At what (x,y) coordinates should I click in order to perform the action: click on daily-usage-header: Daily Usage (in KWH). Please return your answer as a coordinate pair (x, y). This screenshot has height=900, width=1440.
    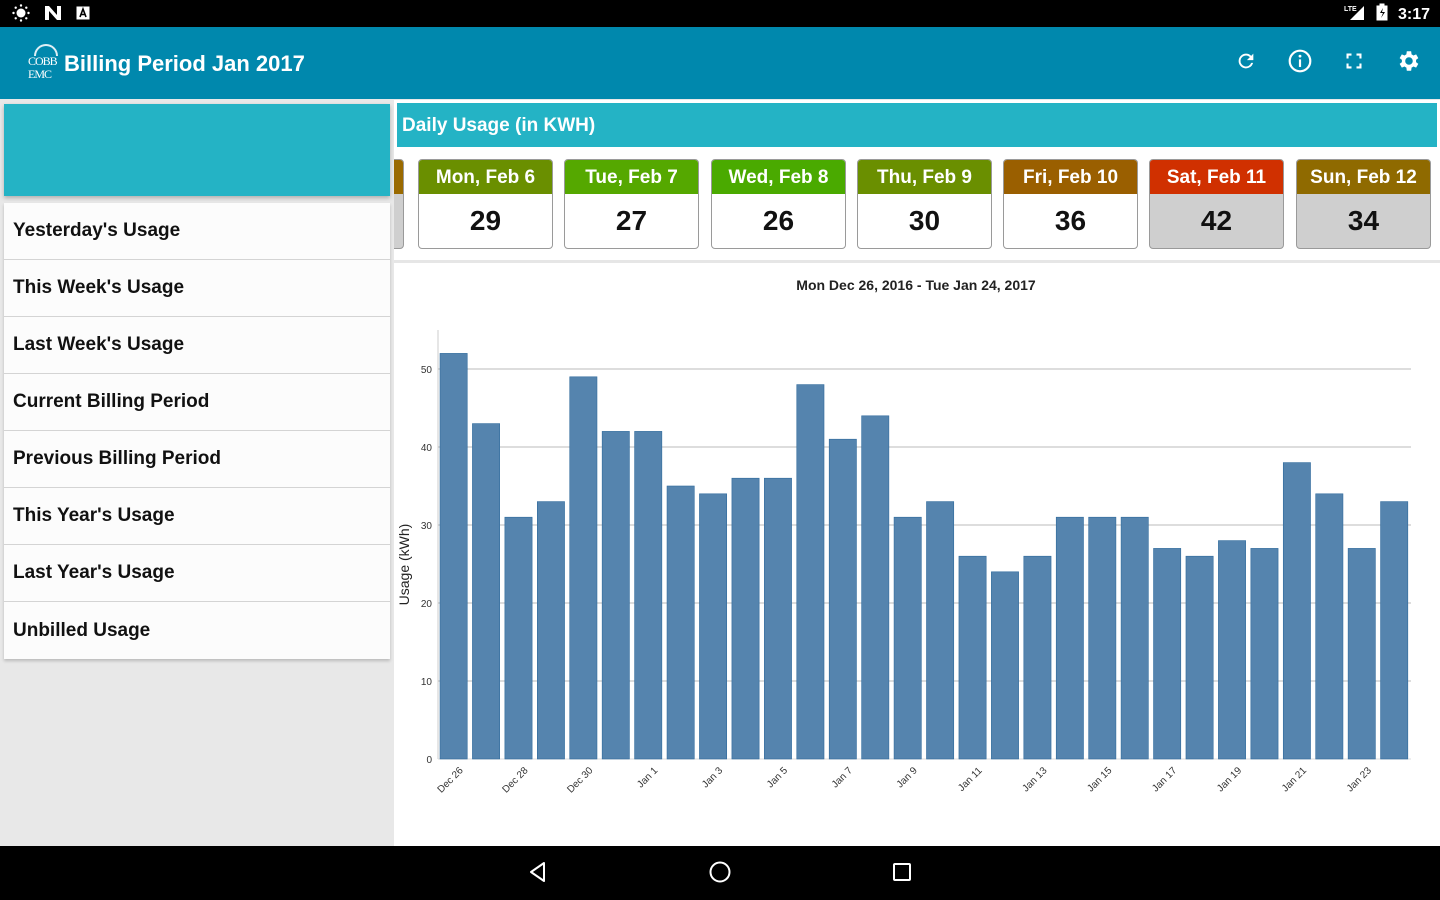
    Looking at the image, I should click on (917, 125).